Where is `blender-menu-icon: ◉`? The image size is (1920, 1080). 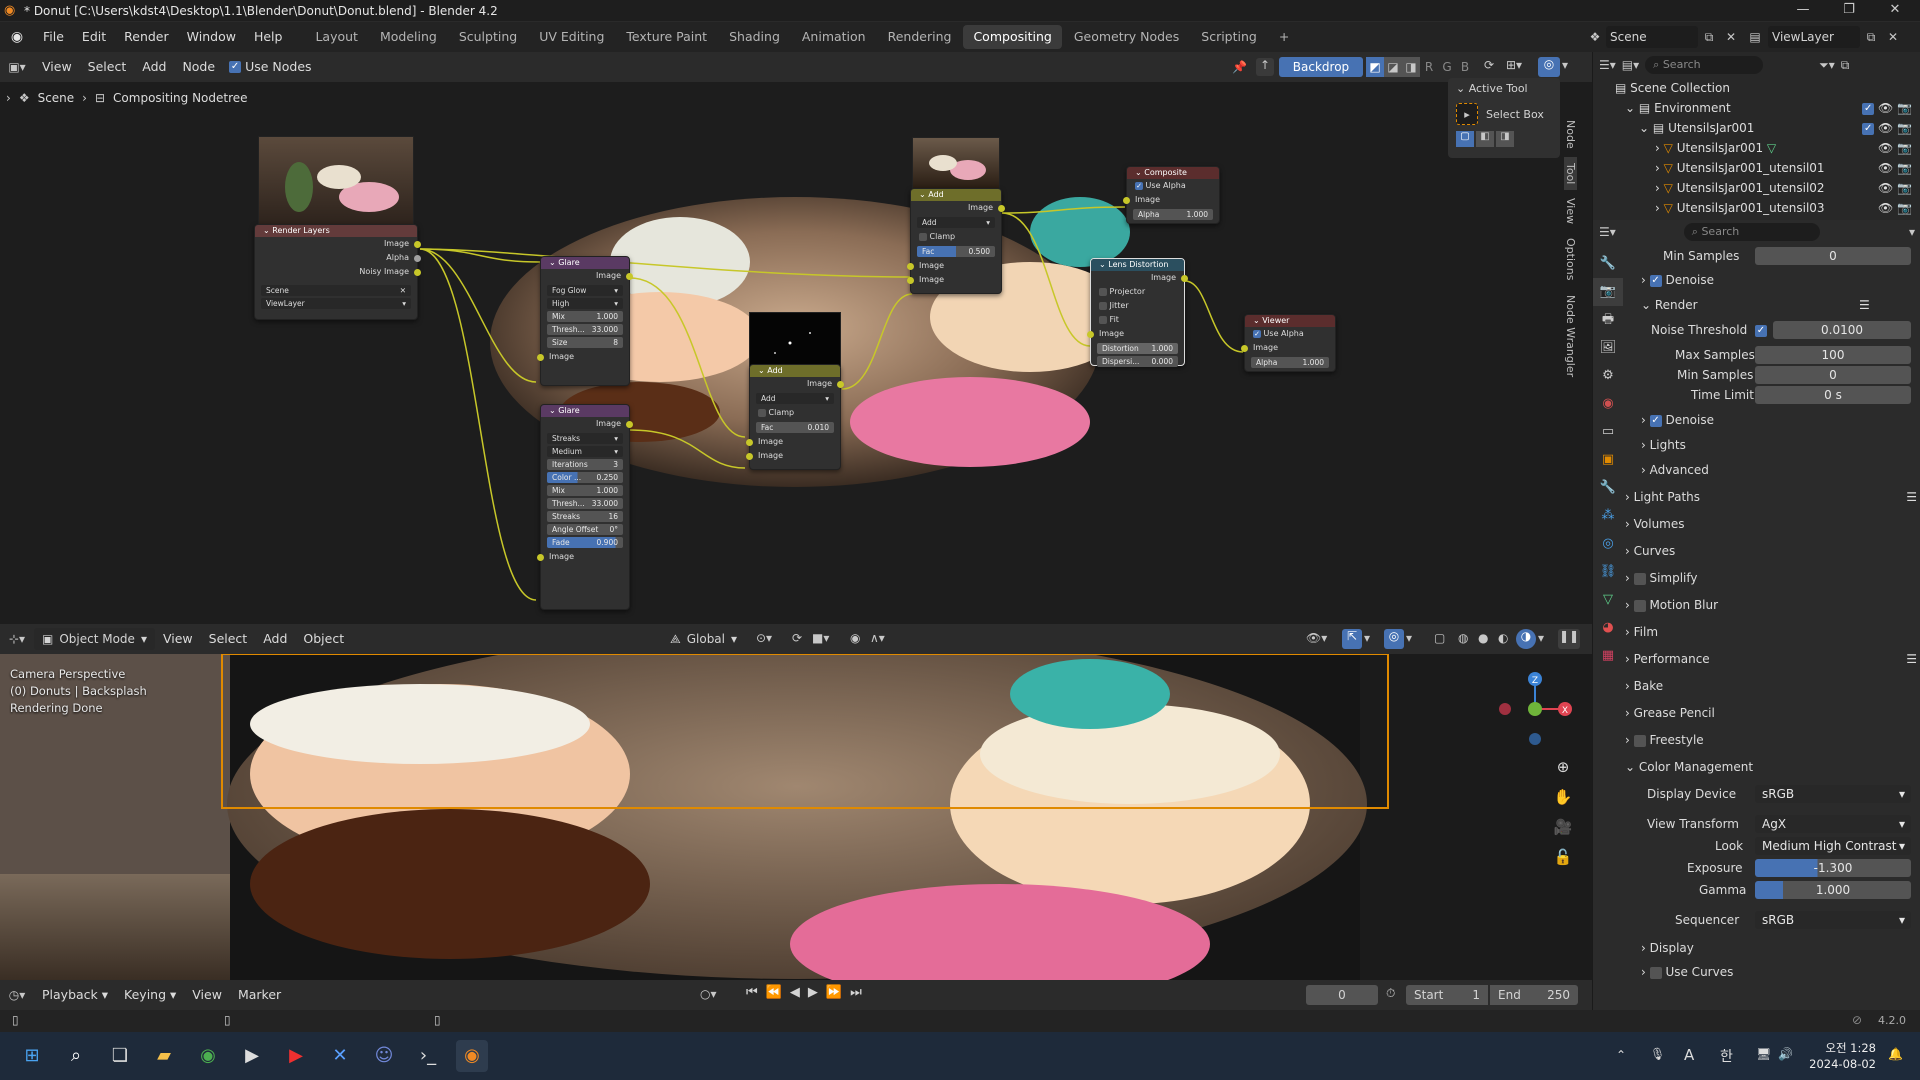 blender-menu-icon: ◉ is located at coordinates (17, 37).